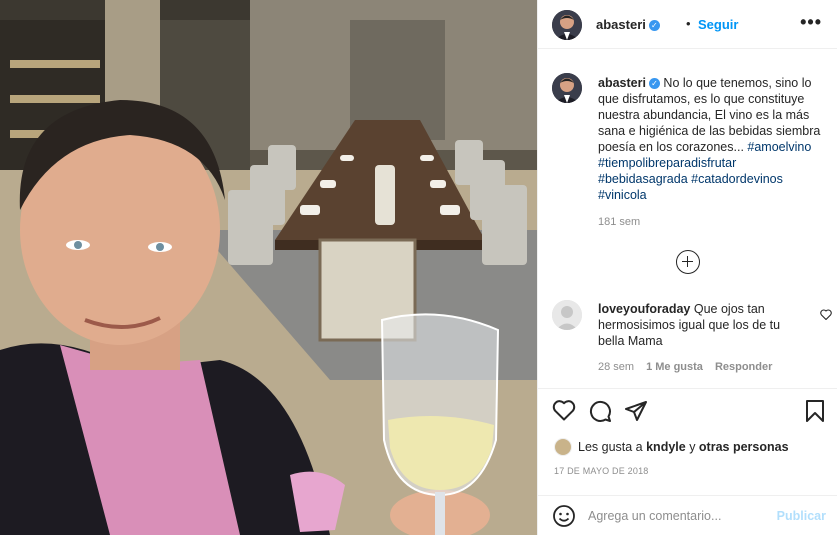 This screenshot has width=837, height=535. What do you see at coordinates (667, 163) in the screenshot?
I see `hashtag-link: #tiempolibreparadisfrutar` at bounding box center [667, 163].